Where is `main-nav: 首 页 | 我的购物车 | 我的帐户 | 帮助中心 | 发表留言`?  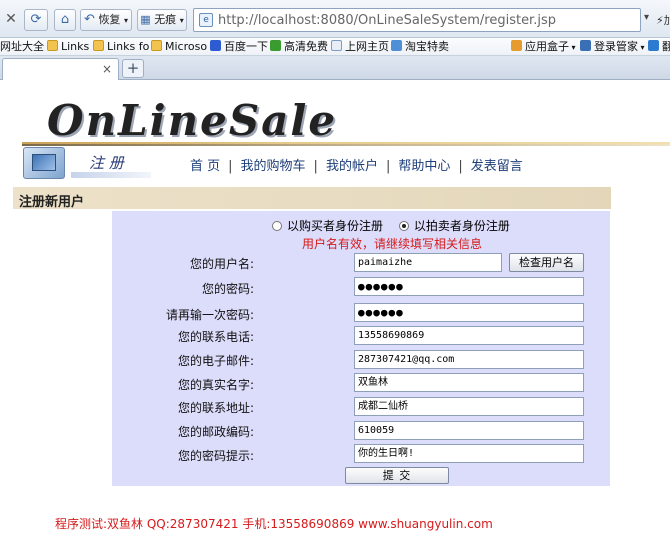
main-nav: 首 页 | 我的购物车 | 我的帐户 | 帮助中心 | 发表留言 is located at coordinates (356, 164).